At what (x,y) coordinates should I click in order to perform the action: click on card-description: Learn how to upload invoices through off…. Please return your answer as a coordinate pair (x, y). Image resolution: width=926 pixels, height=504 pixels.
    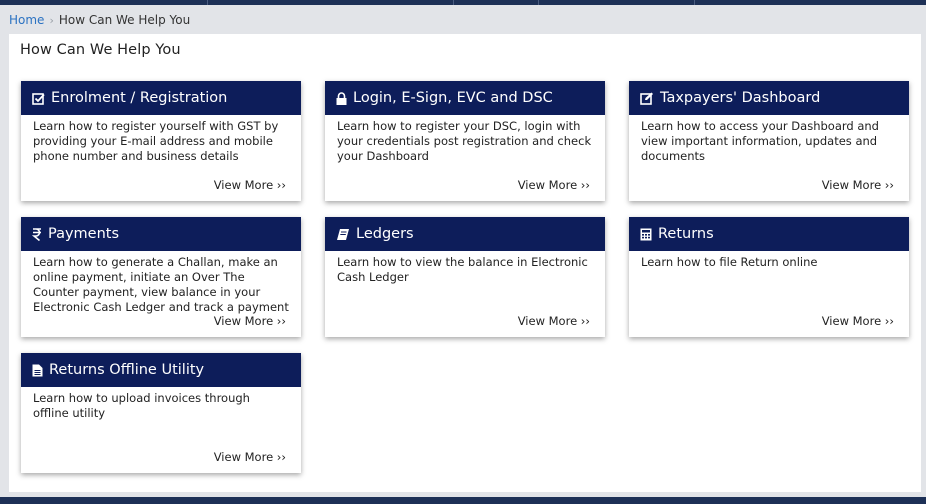
    Looking at the image, I should click on (141, 405).